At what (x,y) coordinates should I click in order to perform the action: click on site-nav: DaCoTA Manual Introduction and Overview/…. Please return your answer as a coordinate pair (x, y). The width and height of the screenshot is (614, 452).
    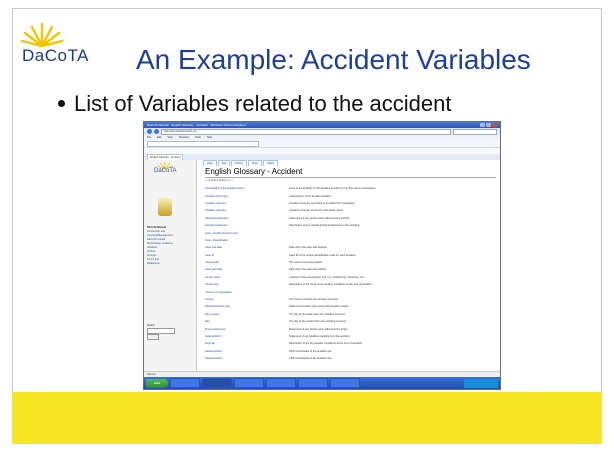
    Looking at the image, I should click on (170, 246).